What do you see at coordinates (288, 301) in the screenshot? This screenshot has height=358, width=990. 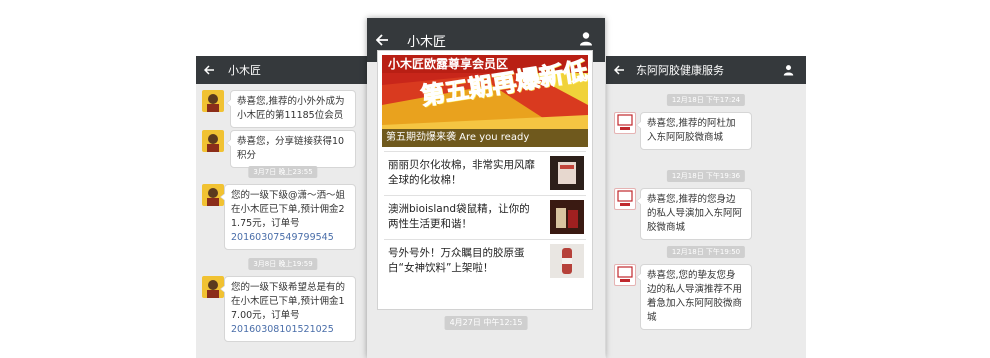 I see `message-text: 您的一级下级希望总是有的在小木匠已下单,预计佣金17.00元，订单号` at bounding box center [288, 301].